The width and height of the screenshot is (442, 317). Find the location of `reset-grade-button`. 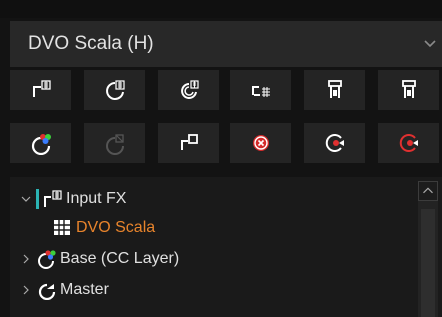

reset-grade-button is located at coordinates (334, 143).